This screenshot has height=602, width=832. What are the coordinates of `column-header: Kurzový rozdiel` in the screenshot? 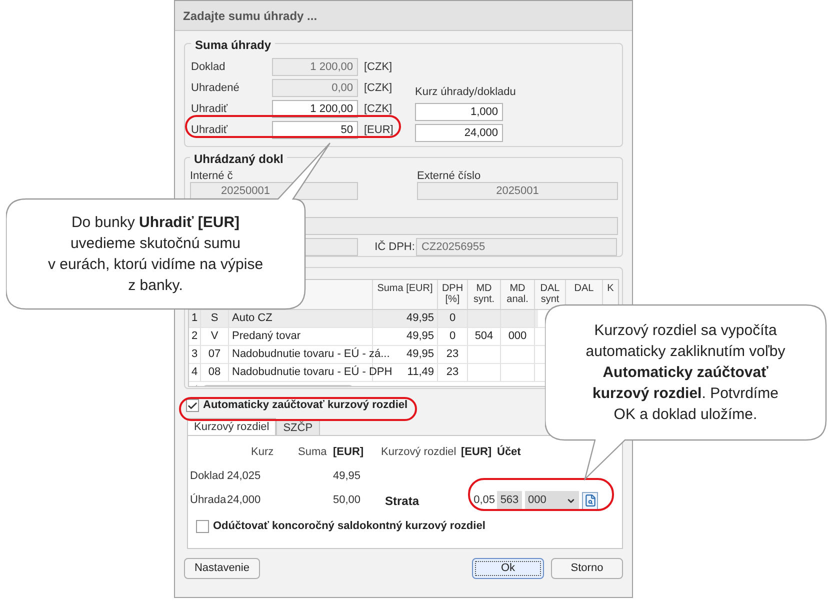 It's located at (418, 452).